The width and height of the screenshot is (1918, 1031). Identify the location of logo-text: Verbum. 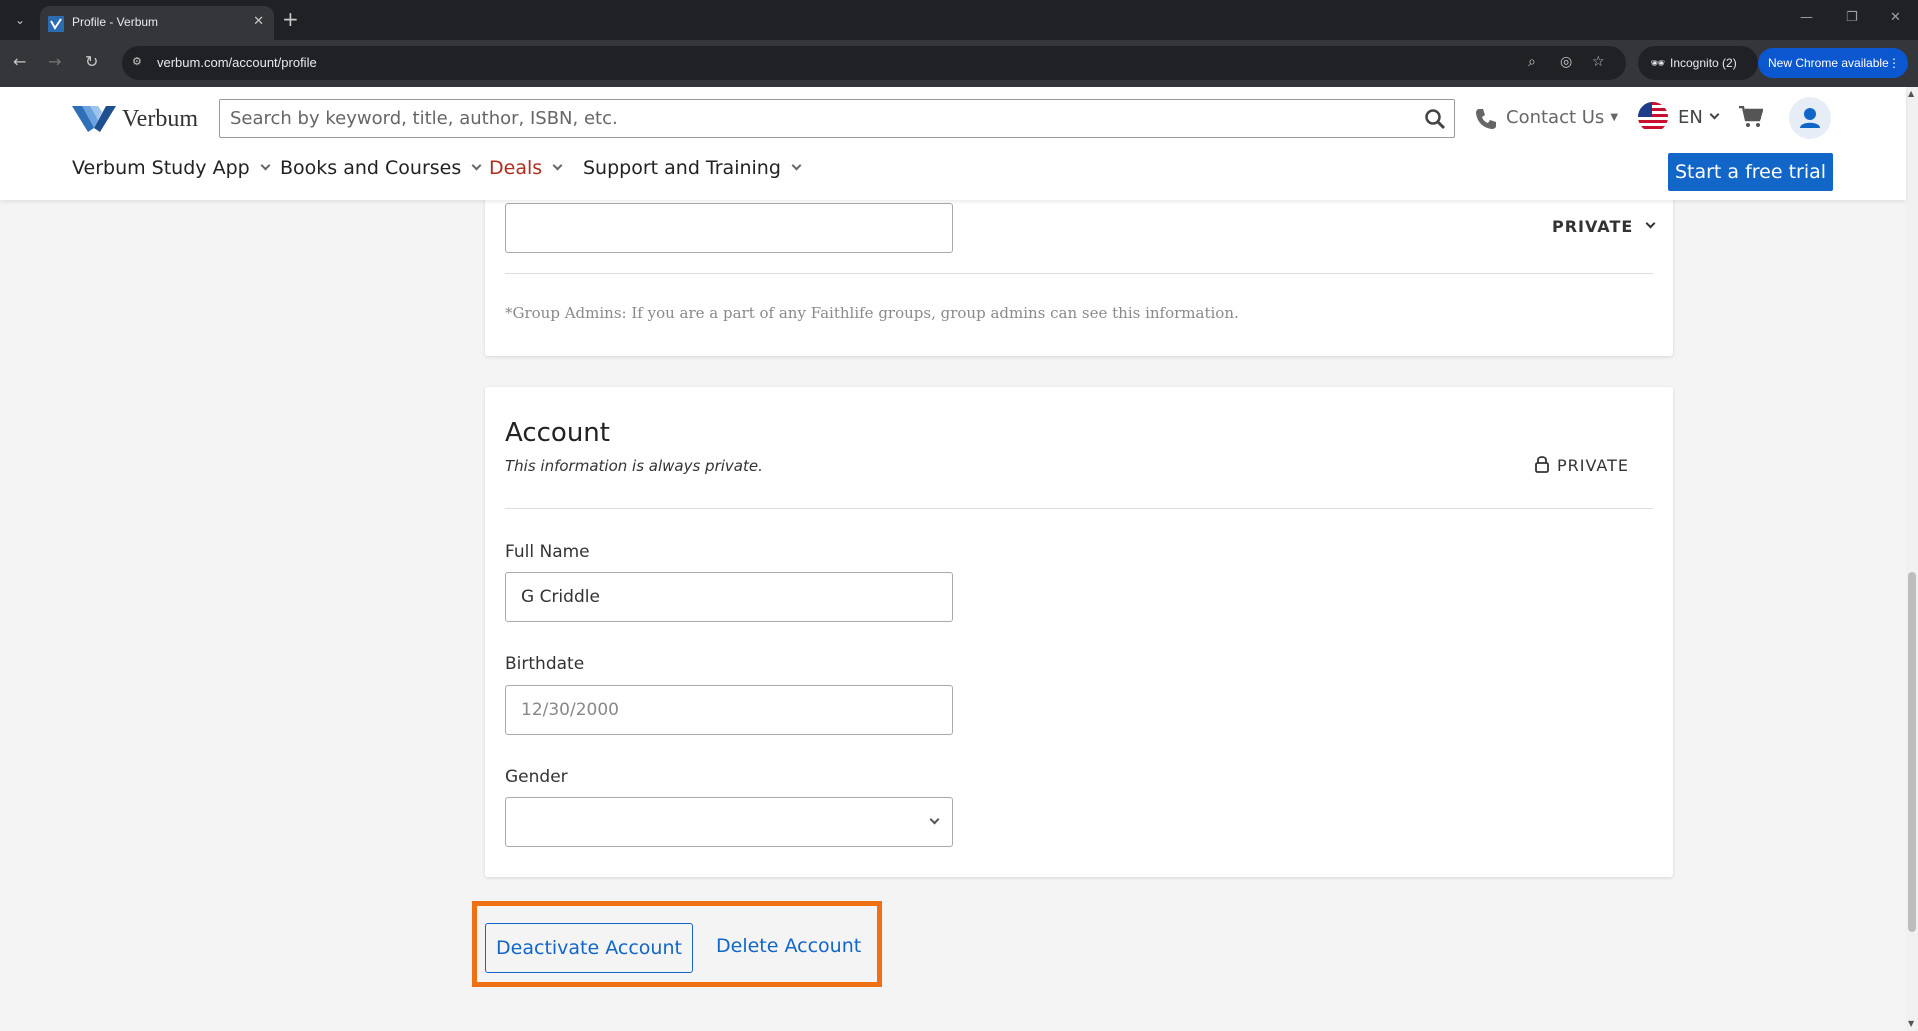
(160, 119).